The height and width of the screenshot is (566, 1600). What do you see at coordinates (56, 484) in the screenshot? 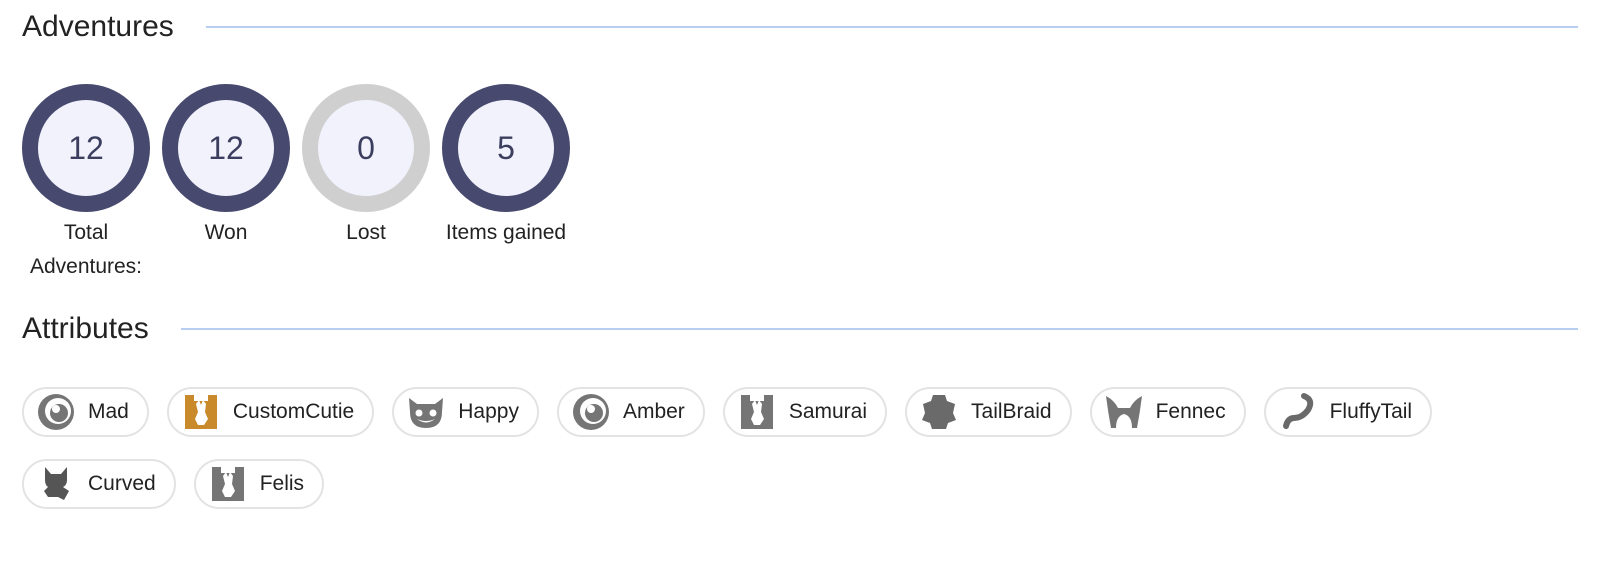
I see `cat-silhouette-icon` at bounding box center [56, 484].